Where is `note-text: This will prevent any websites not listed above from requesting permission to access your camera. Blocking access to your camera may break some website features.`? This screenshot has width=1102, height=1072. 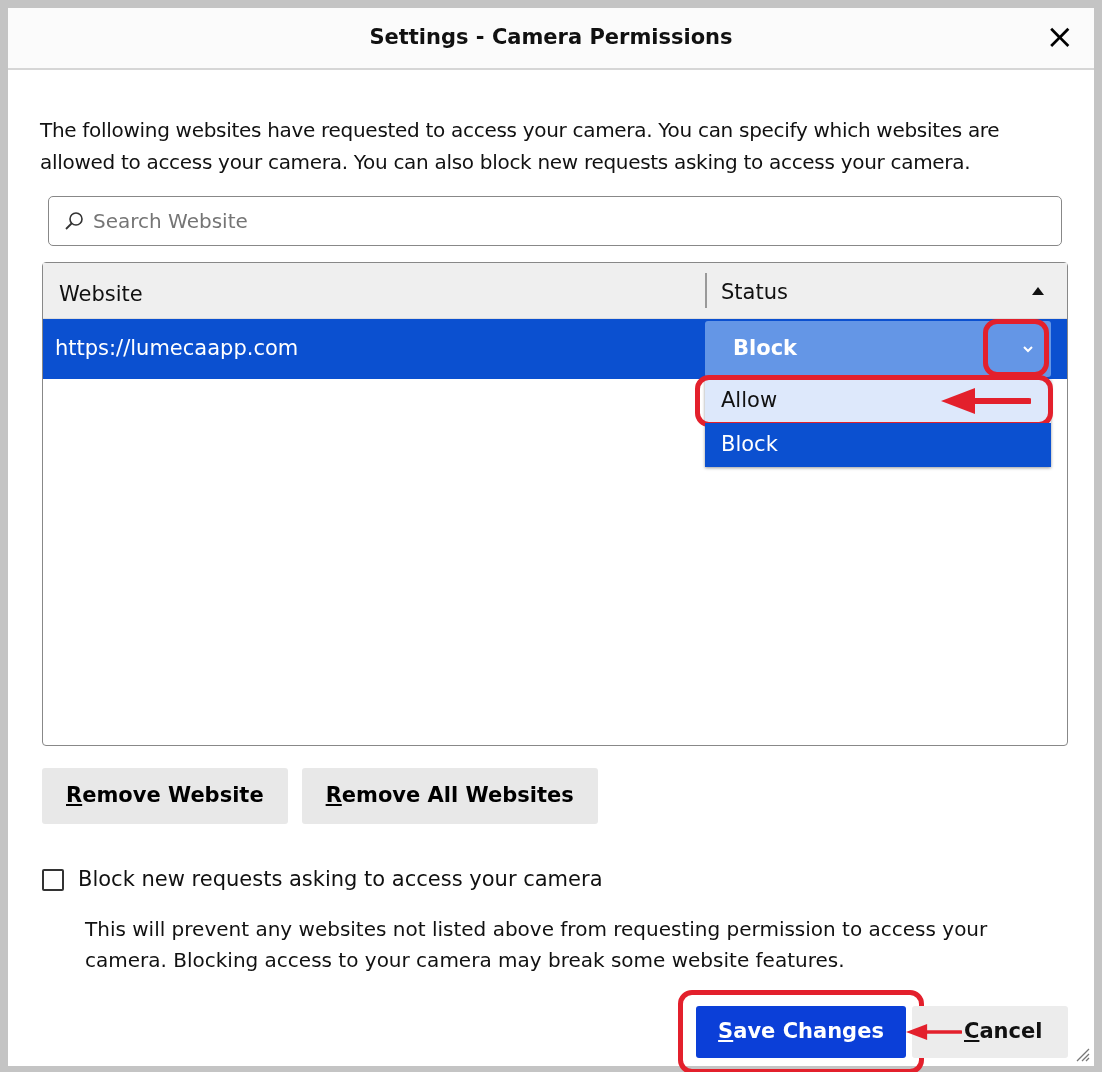 note-text: This will prevent any websites not listed above from requesting permission to access your camera. Blocking access to your camera may break some website features. is located at coordinates (537, 944).